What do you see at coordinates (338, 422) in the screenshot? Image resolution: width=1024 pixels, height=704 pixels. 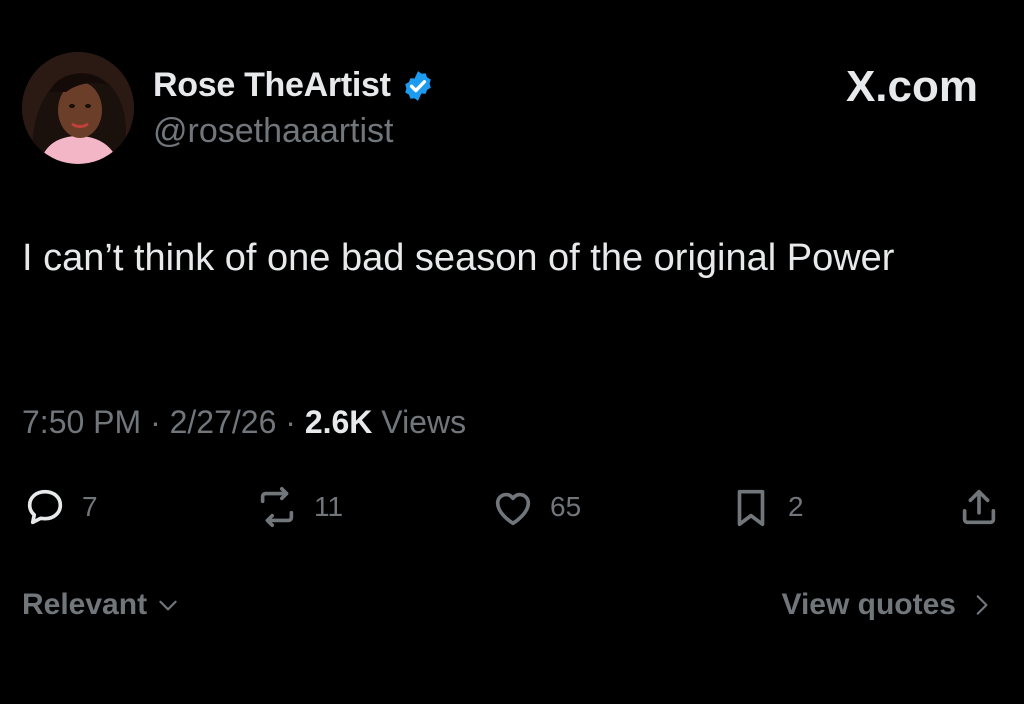 I see `views-count: 2.6K` at bounding box center [338, 422].